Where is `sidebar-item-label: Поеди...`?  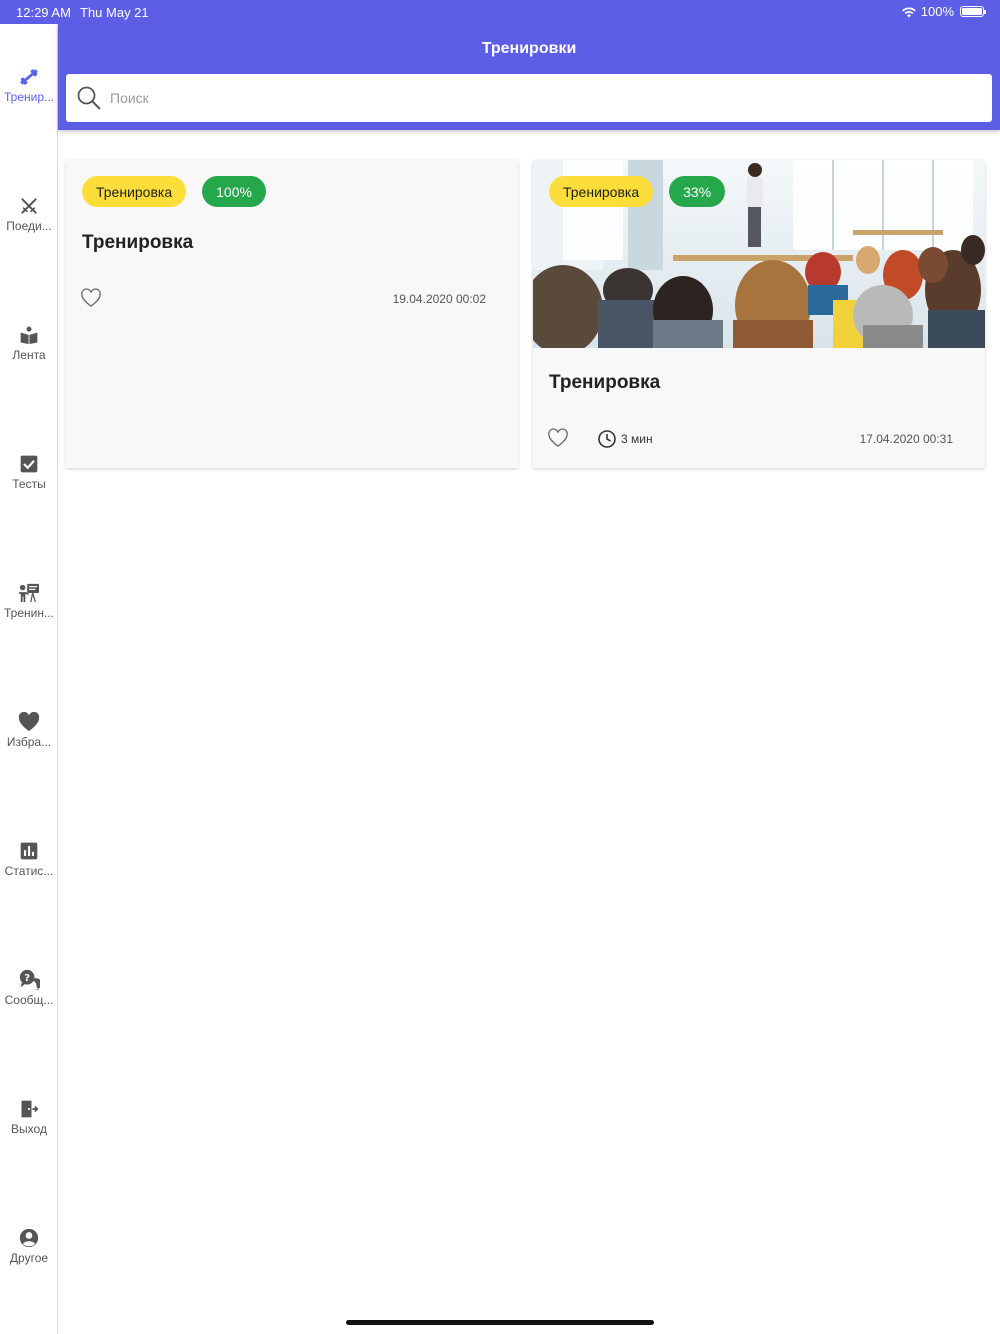
sidebar-item-label: Поеди... is located at coordinates (29, 226).